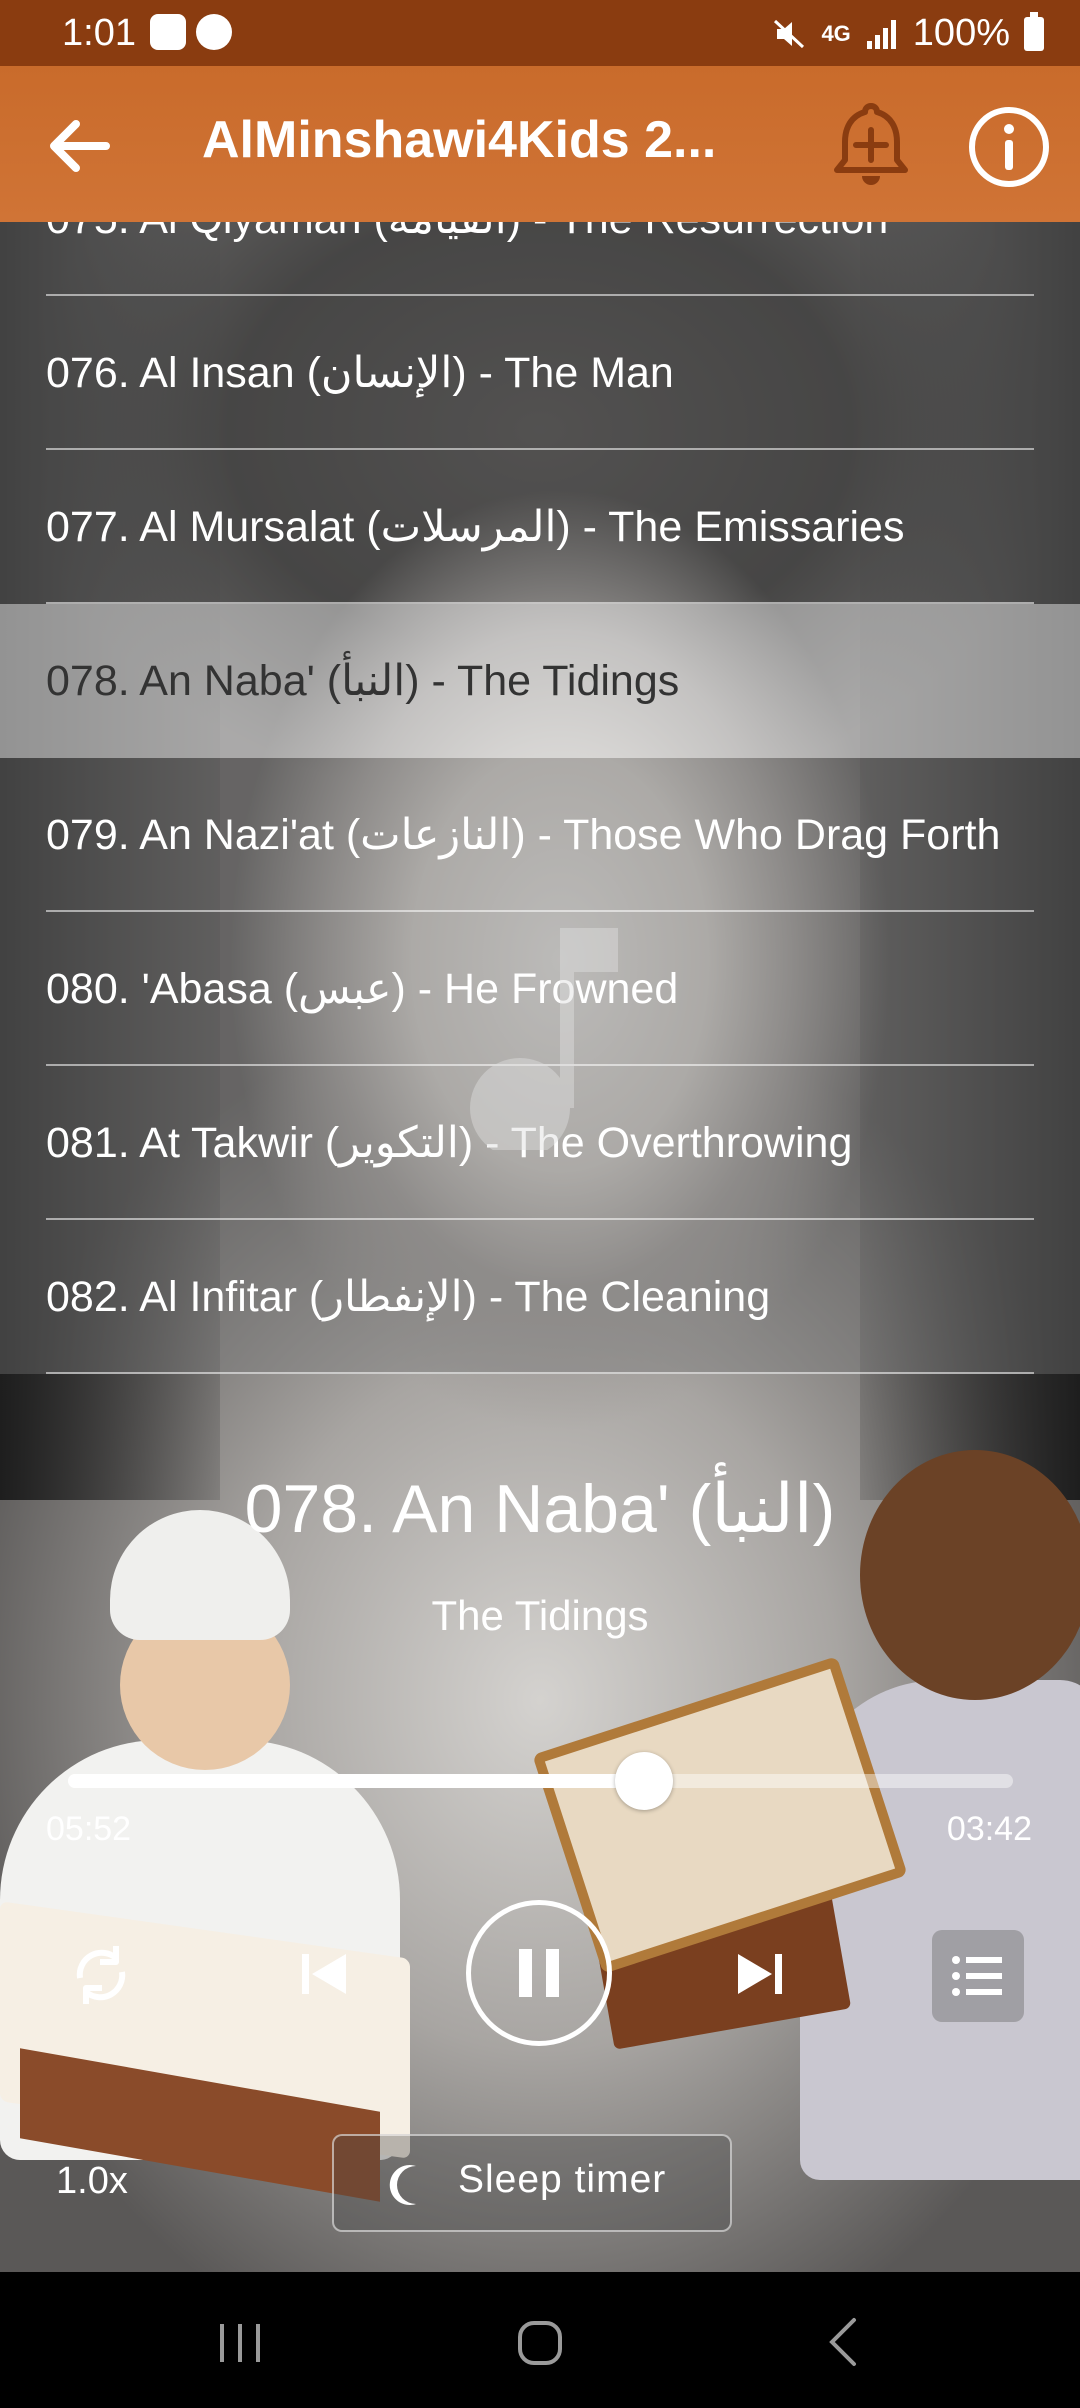 The image size is (1080, 2408). I want to click on next-button, so click(760, 1974).